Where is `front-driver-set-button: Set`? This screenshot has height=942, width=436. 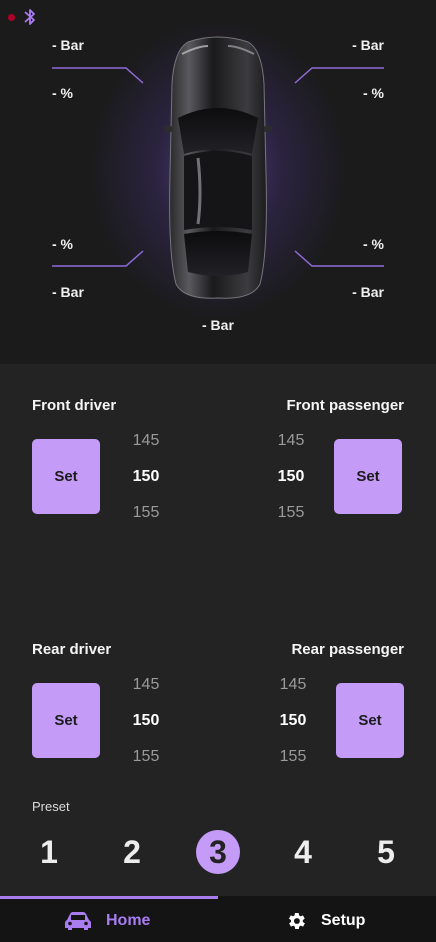
front-driver-set-button: Set is located at coordinates (66, 476).